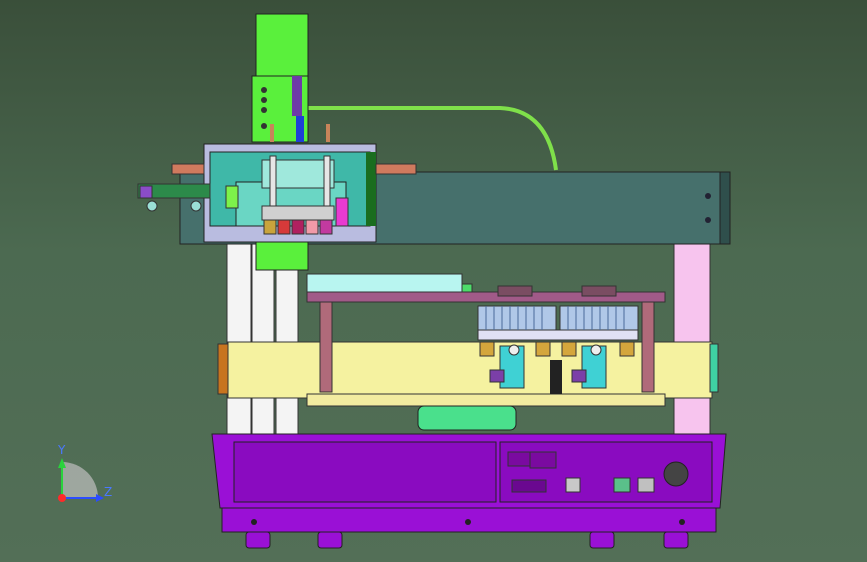 The height and width of the screenshot is (562, 867). I want to click on base-cabinet, so click(469, 491).